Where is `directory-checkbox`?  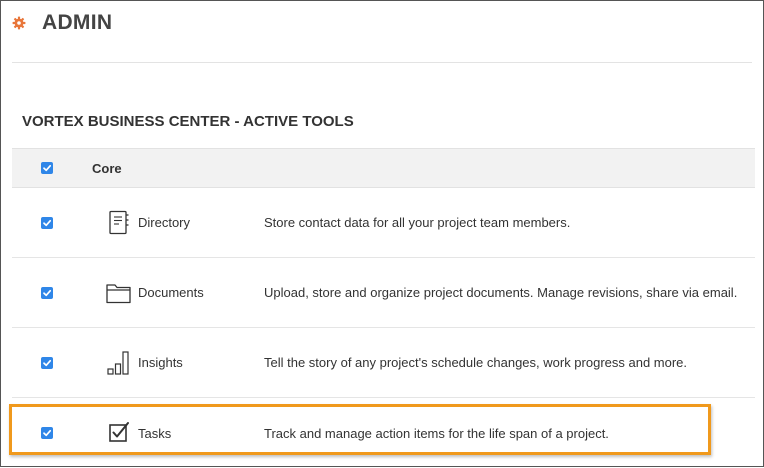 directory-checkbox is located at coordinates (47, 222).